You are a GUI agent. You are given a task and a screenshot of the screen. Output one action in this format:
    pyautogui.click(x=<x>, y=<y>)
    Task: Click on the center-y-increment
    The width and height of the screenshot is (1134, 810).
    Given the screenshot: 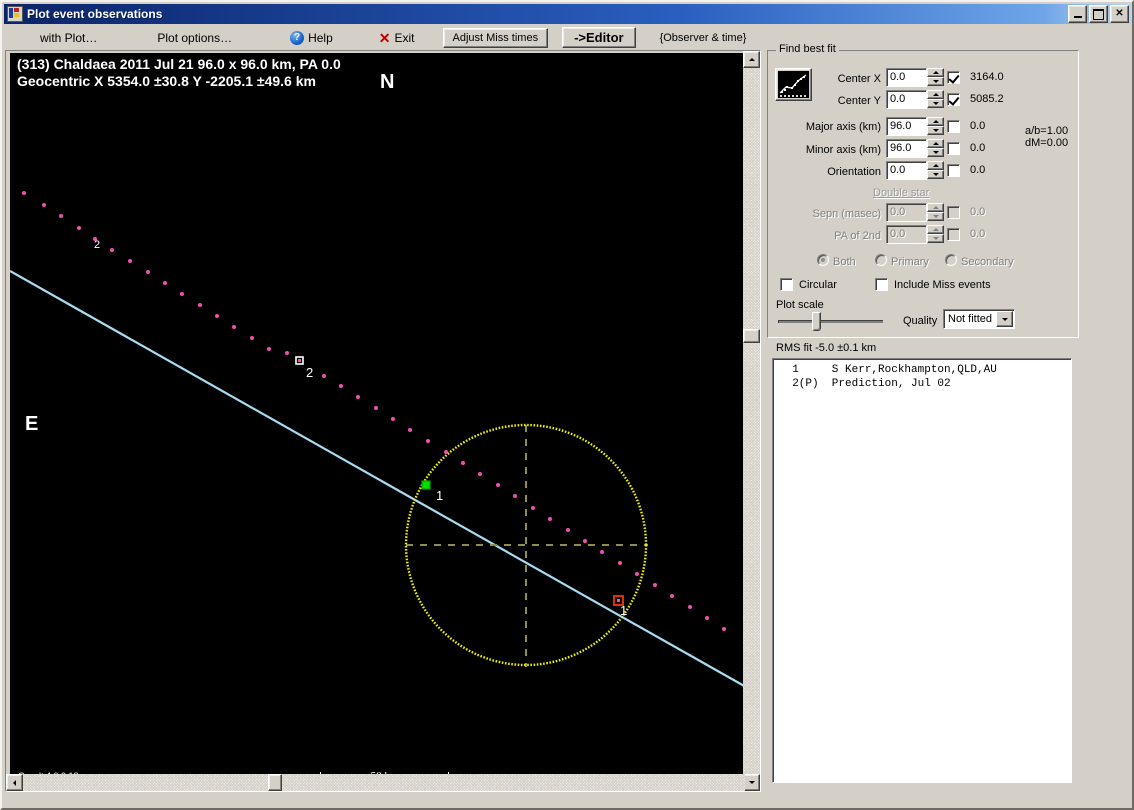 What is the action you would take?
    pyautogui.click(x=935, y=94)
    